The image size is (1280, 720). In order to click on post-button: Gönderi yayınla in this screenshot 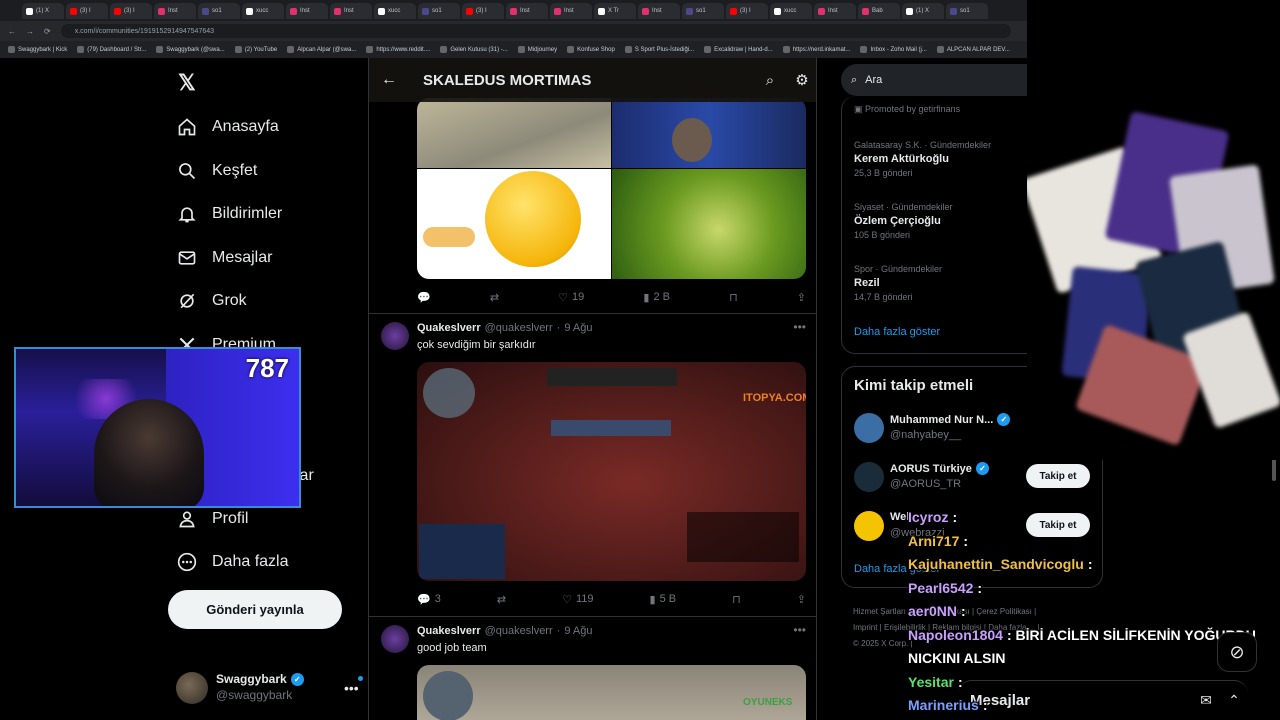, I will do `click(255, 609)`.